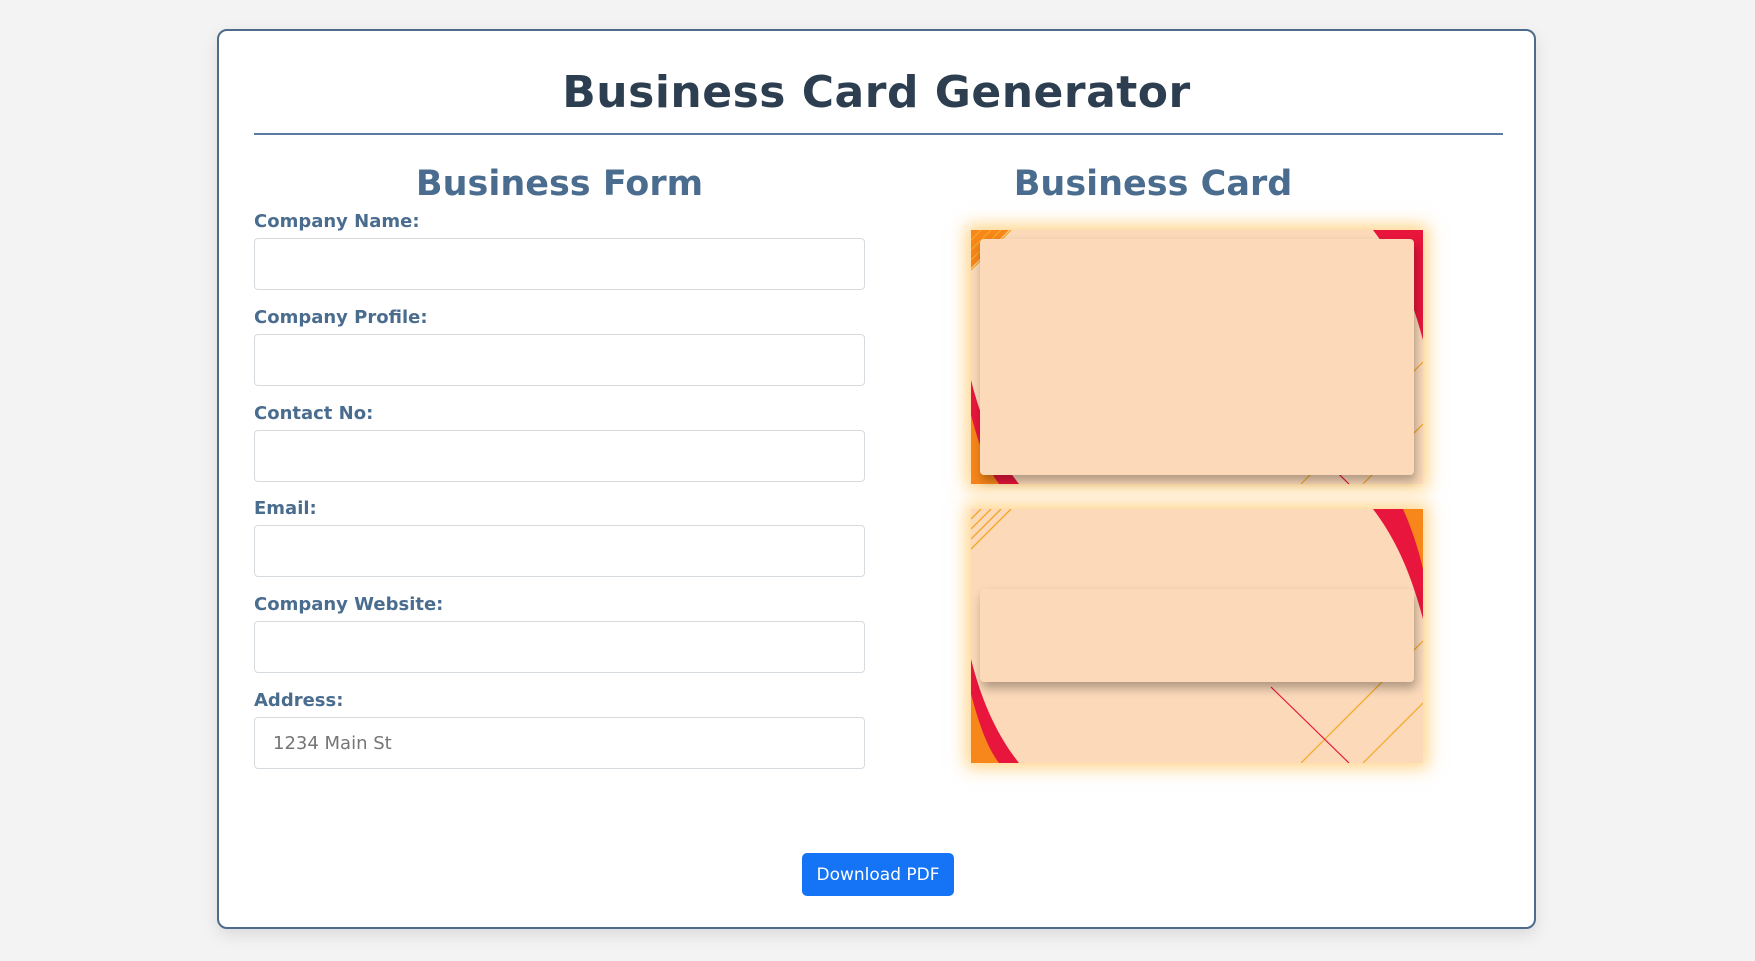 The width and height of the screenshot is (1755, 961). I want to click on company-name-label: Company Name:, so click(337, 221).